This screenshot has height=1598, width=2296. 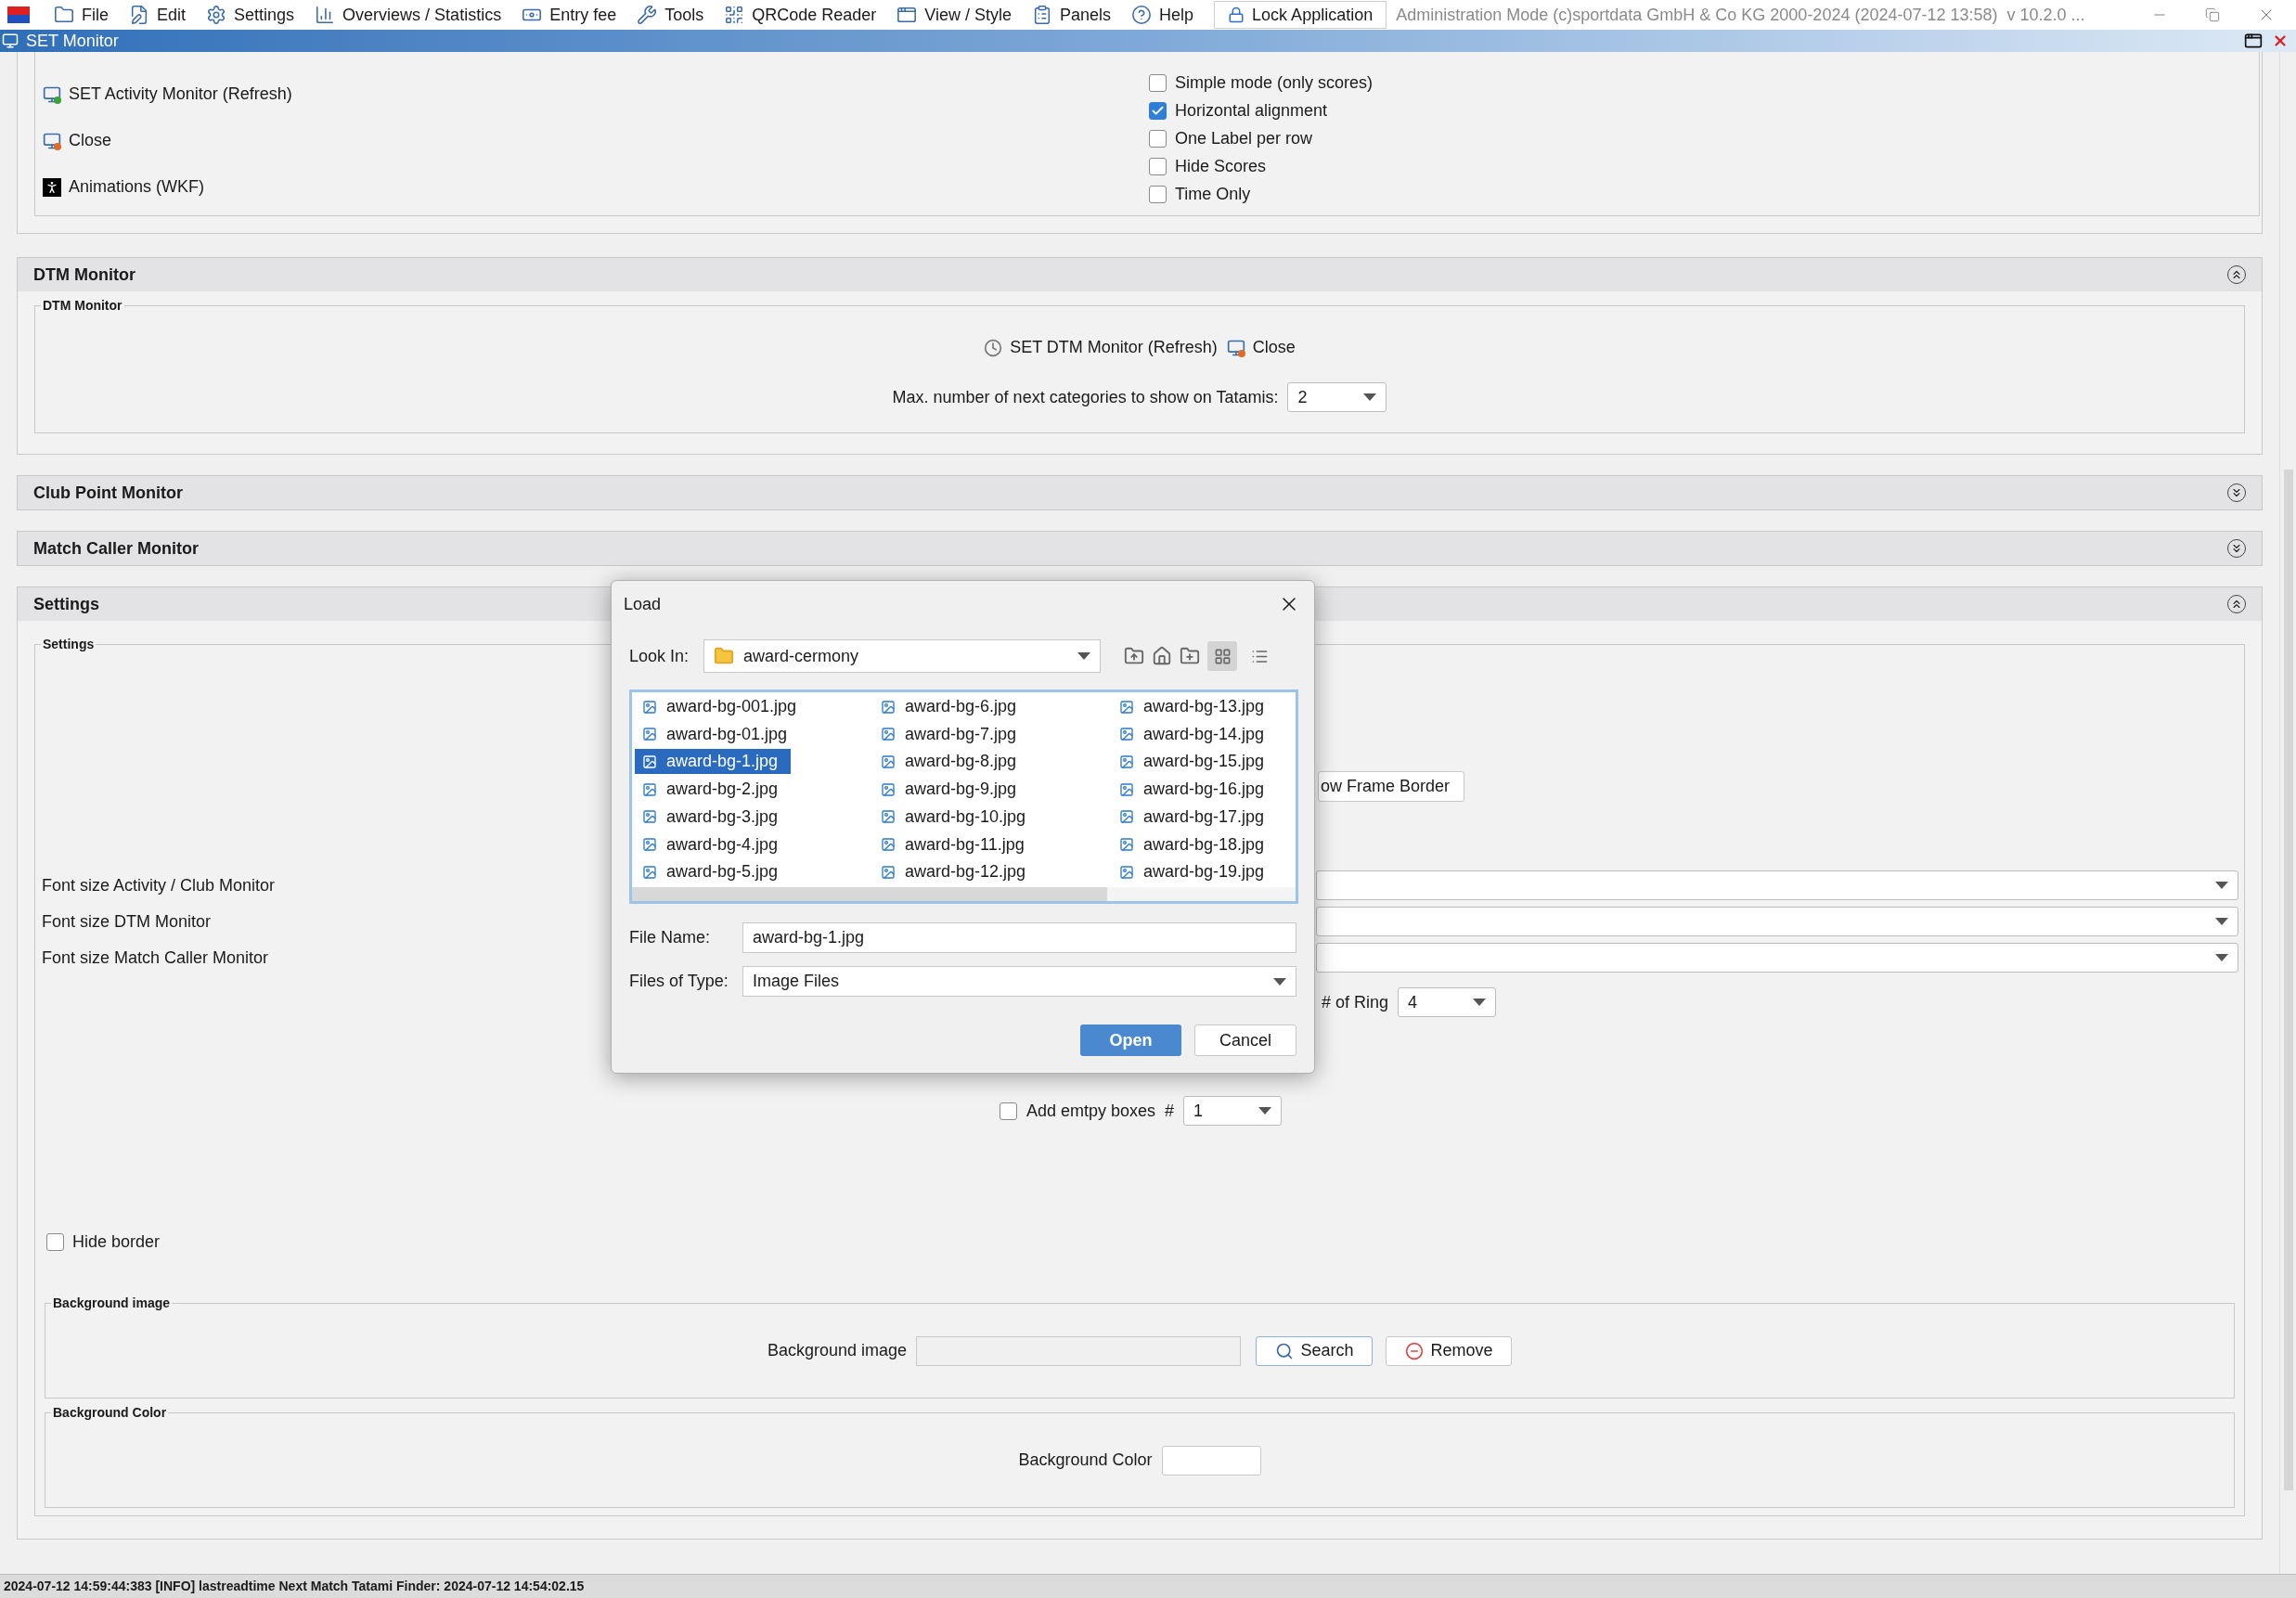 What do you see at coordinates (1221, 166) in the screenshot?
I see `checkbox-label: Hide Scores` at bounding box center [1221, 166].